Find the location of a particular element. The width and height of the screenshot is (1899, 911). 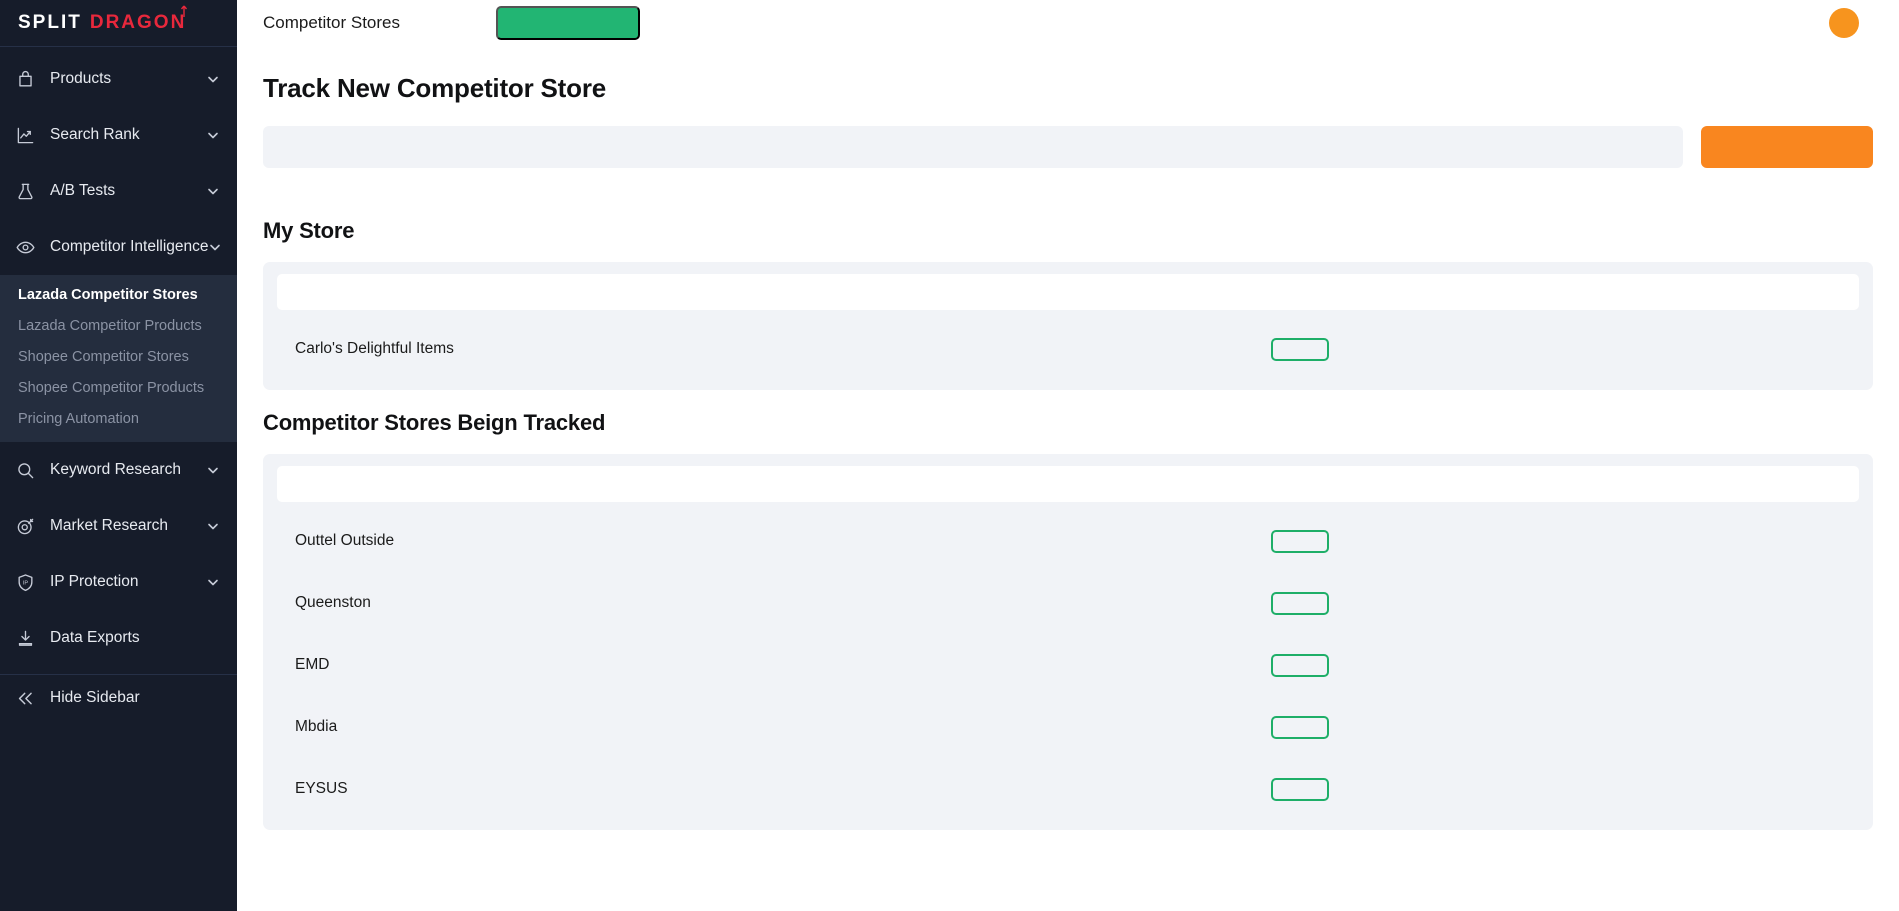

sidebar-subitem-label: Shopee Competitor Products is located at coordinates (111, 387).